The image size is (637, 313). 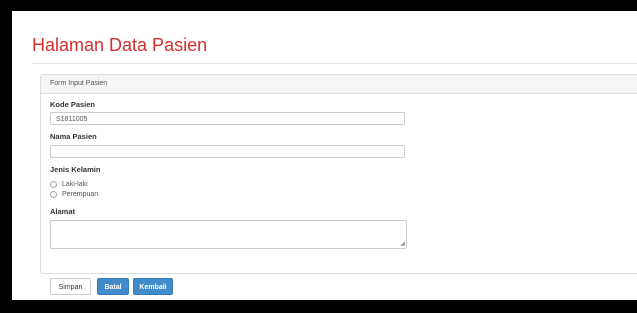 I want to click on radio-perempuan-label: Perempuan, so click(x=80, y=194).